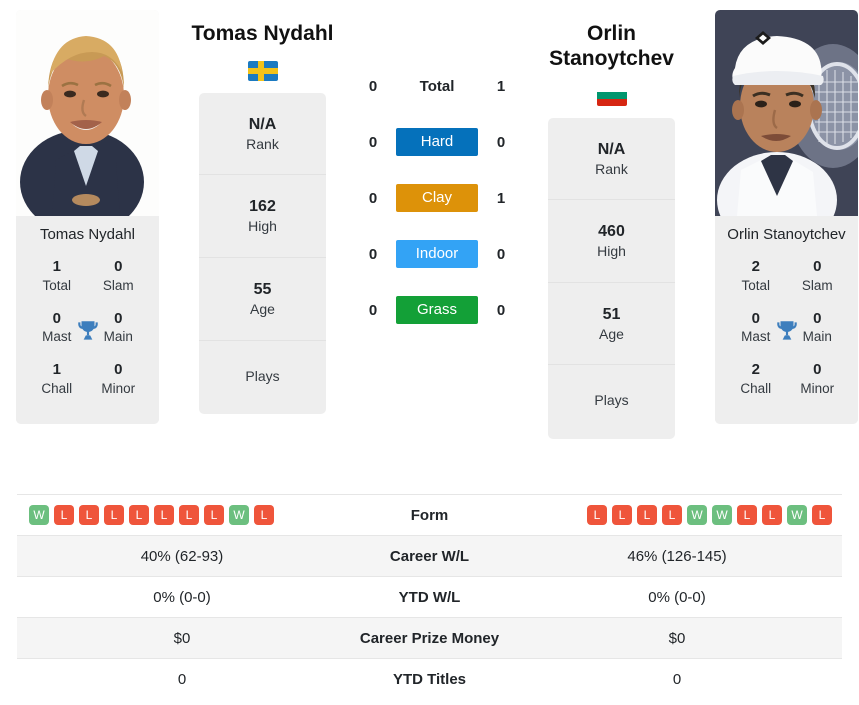  I want to click on right-titles-minor: 0 Minor, so click(818, 382).